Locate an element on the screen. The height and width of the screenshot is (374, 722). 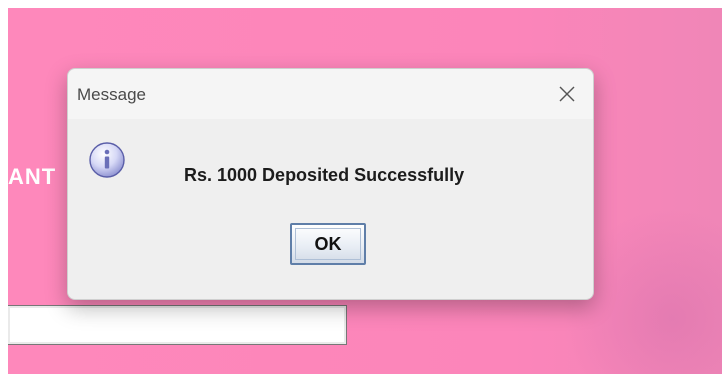
amount-input is located at coordinates (177, 325).